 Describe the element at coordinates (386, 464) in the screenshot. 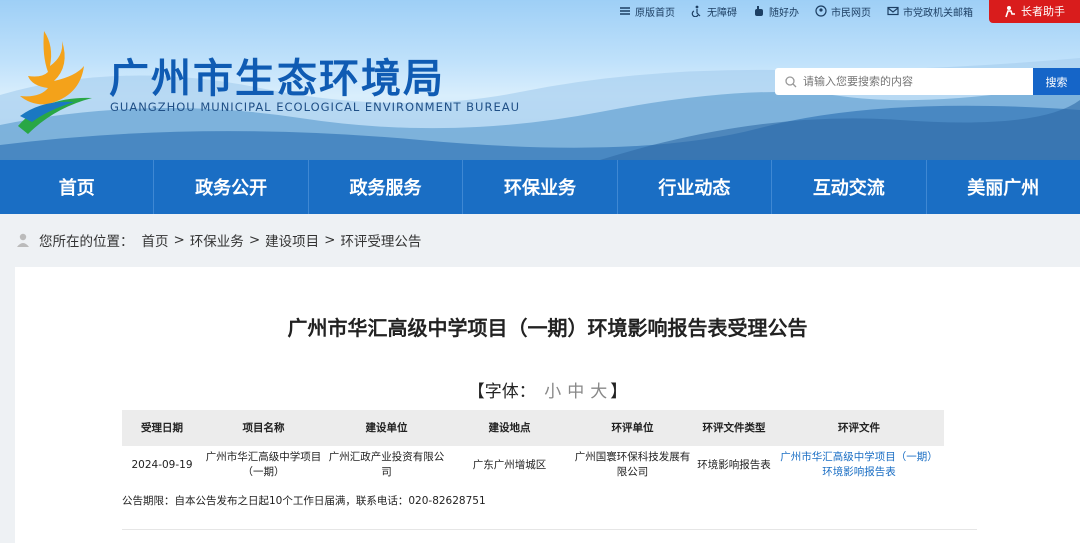

I see `cell-builder: 广州汇政产业投资有限公司` at that location.